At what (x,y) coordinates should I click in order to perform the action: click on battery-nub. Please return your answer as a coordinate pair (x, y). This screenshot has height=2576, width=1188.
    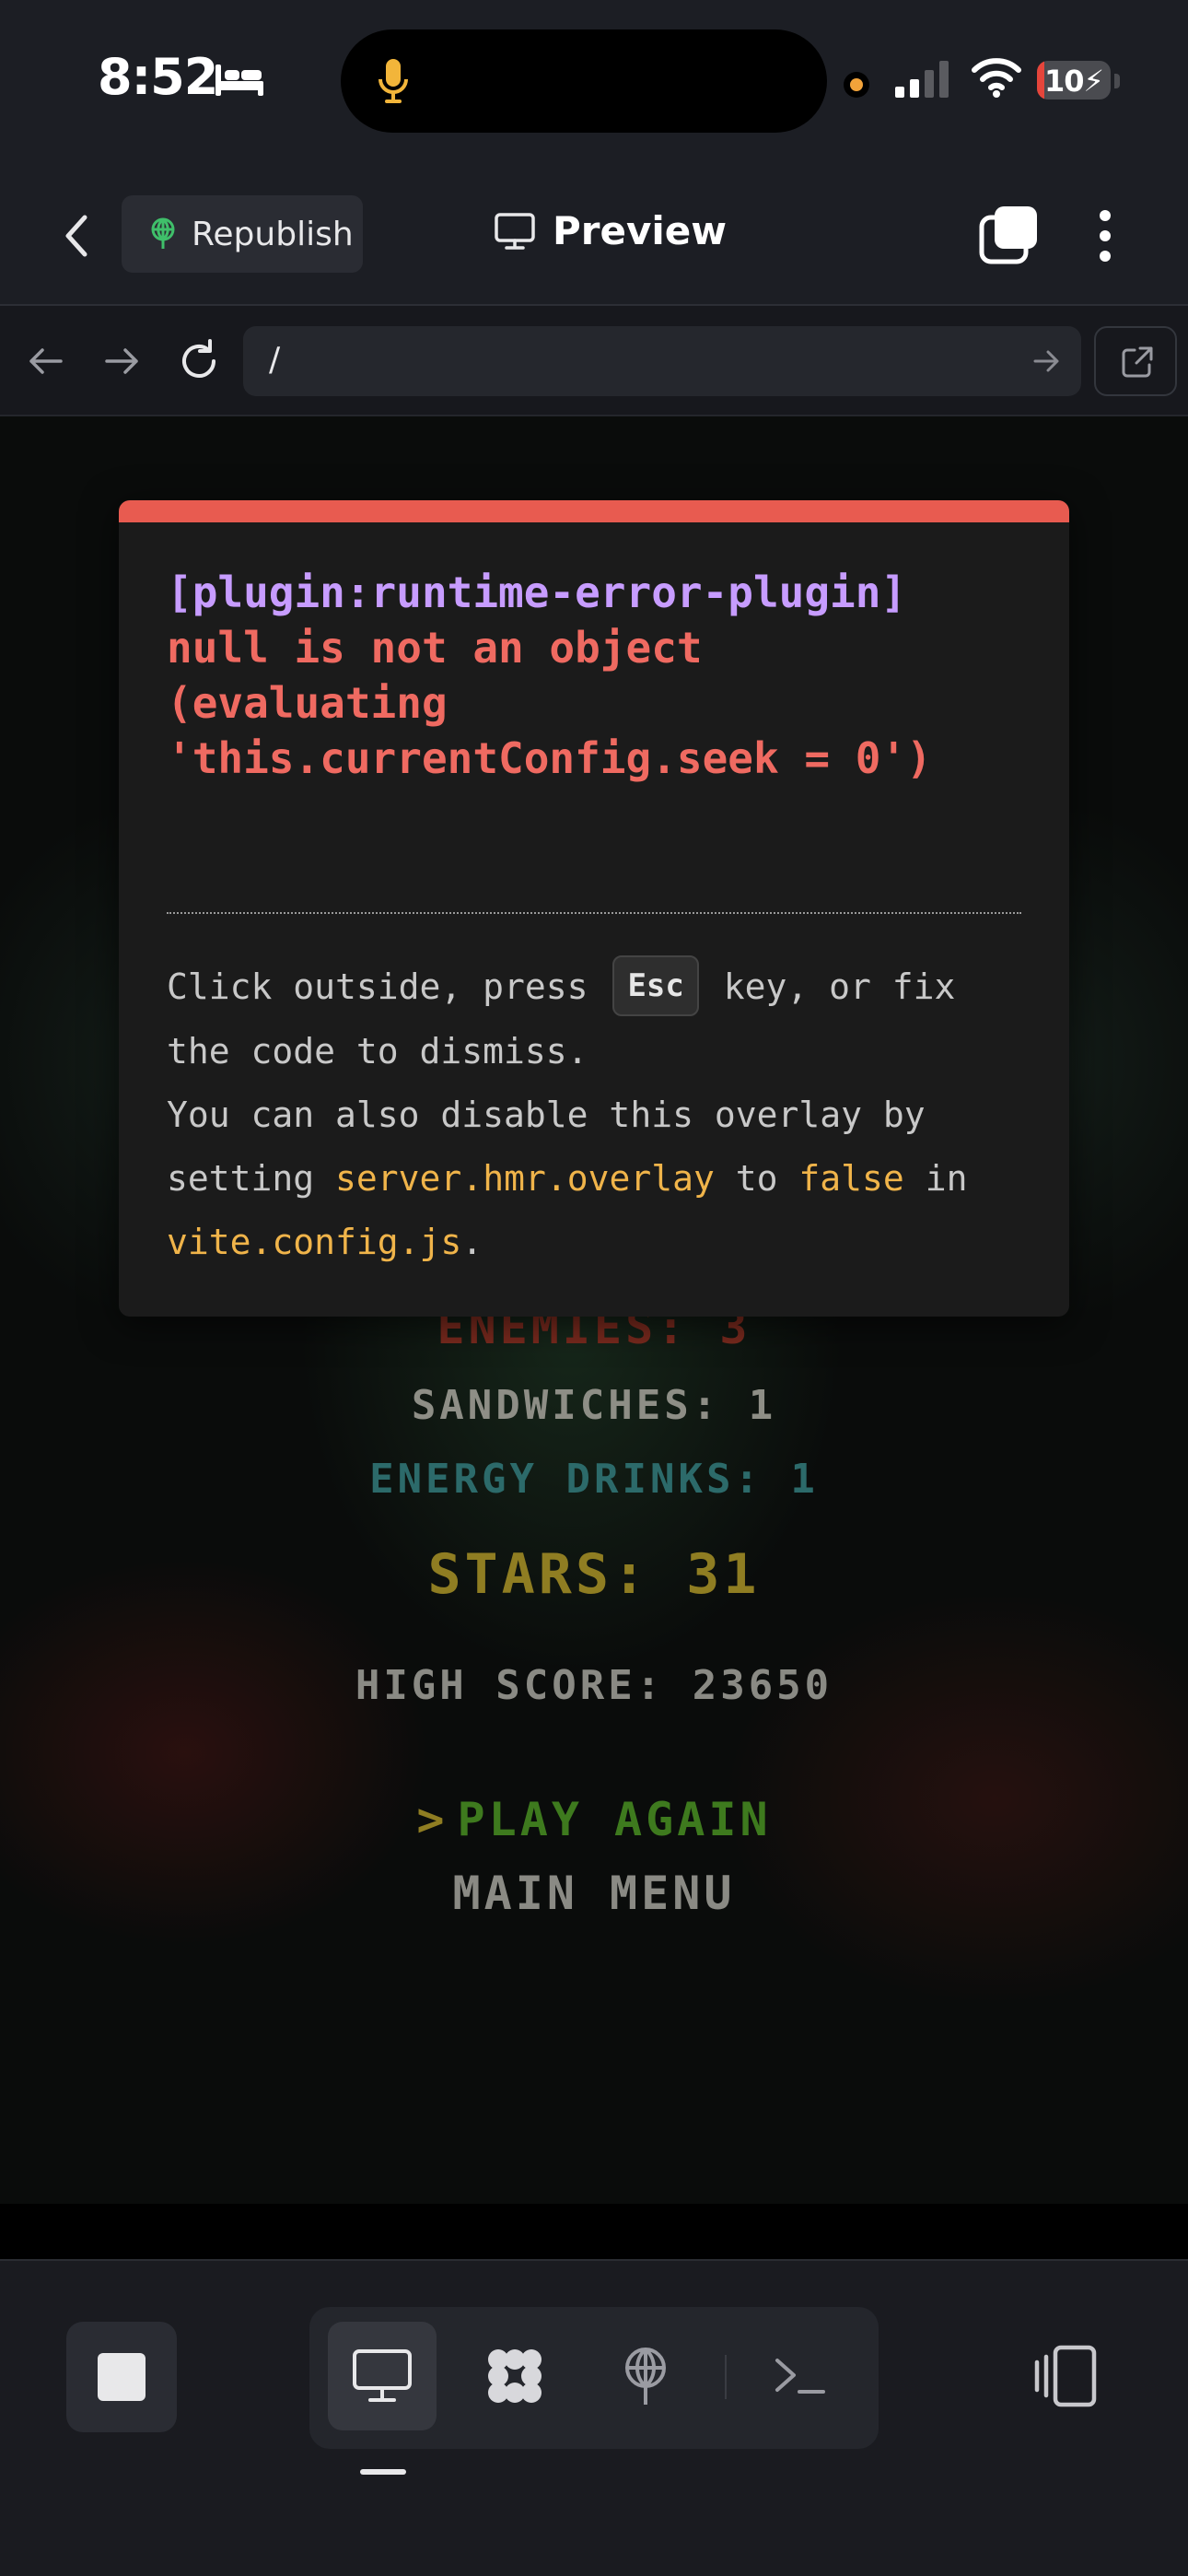
    Looking at the image, I should click on (1117, 81).